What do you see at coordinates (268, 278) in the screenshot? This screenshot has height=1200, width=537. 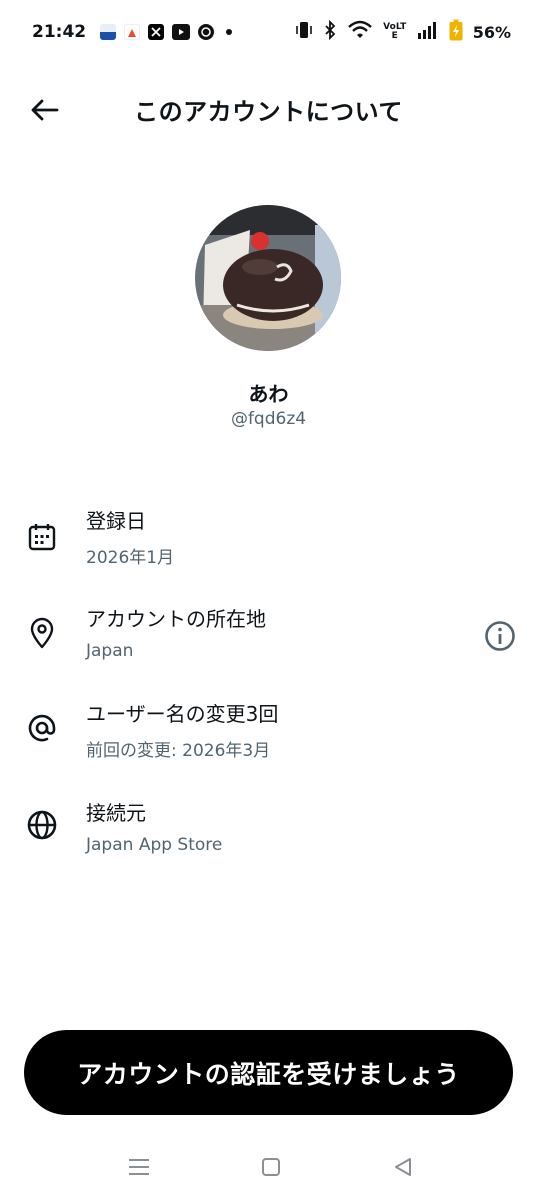 I see `avatar` at bounding box center [268, 278].